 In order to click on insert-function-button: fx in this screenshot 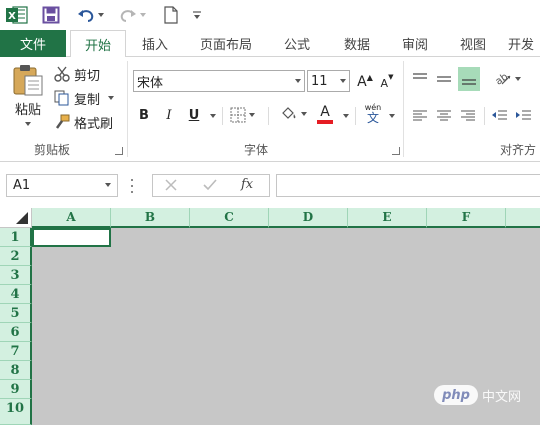, I will do `click(247, 184)`.